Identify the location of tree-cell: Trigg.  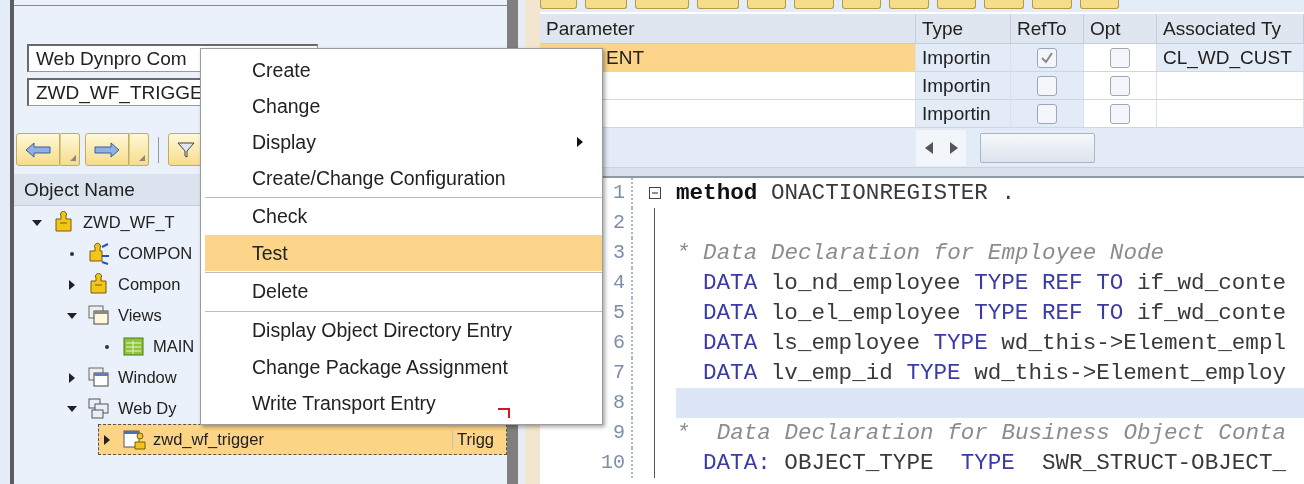
(479, 439).